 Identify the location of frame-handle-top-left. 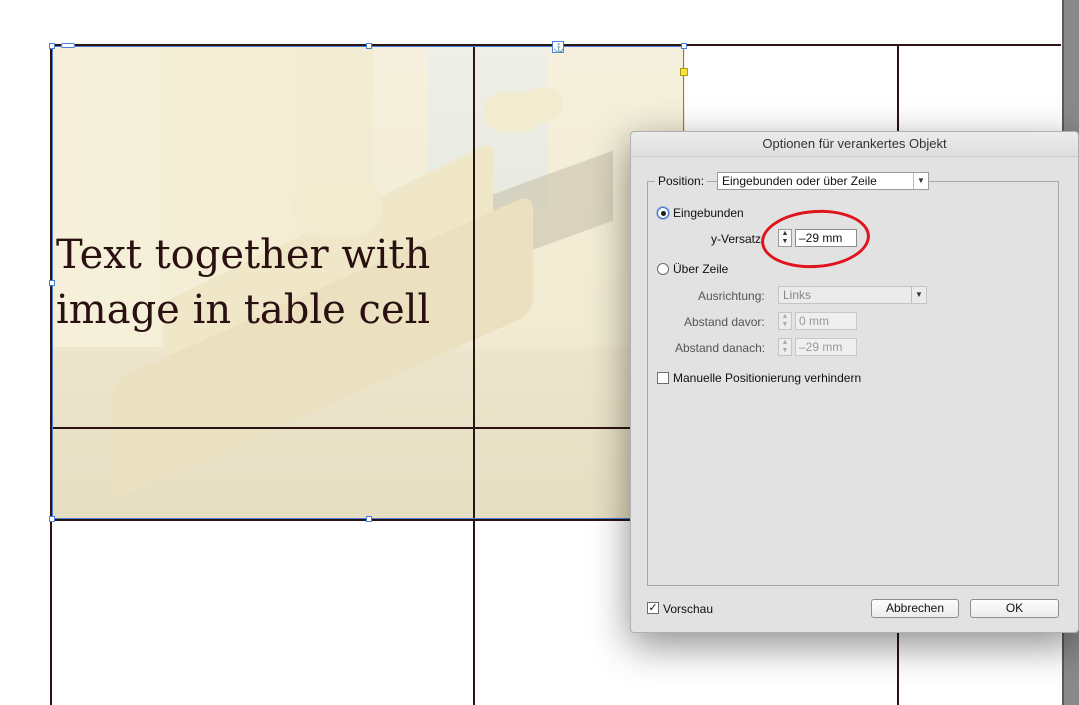
(52, 46).